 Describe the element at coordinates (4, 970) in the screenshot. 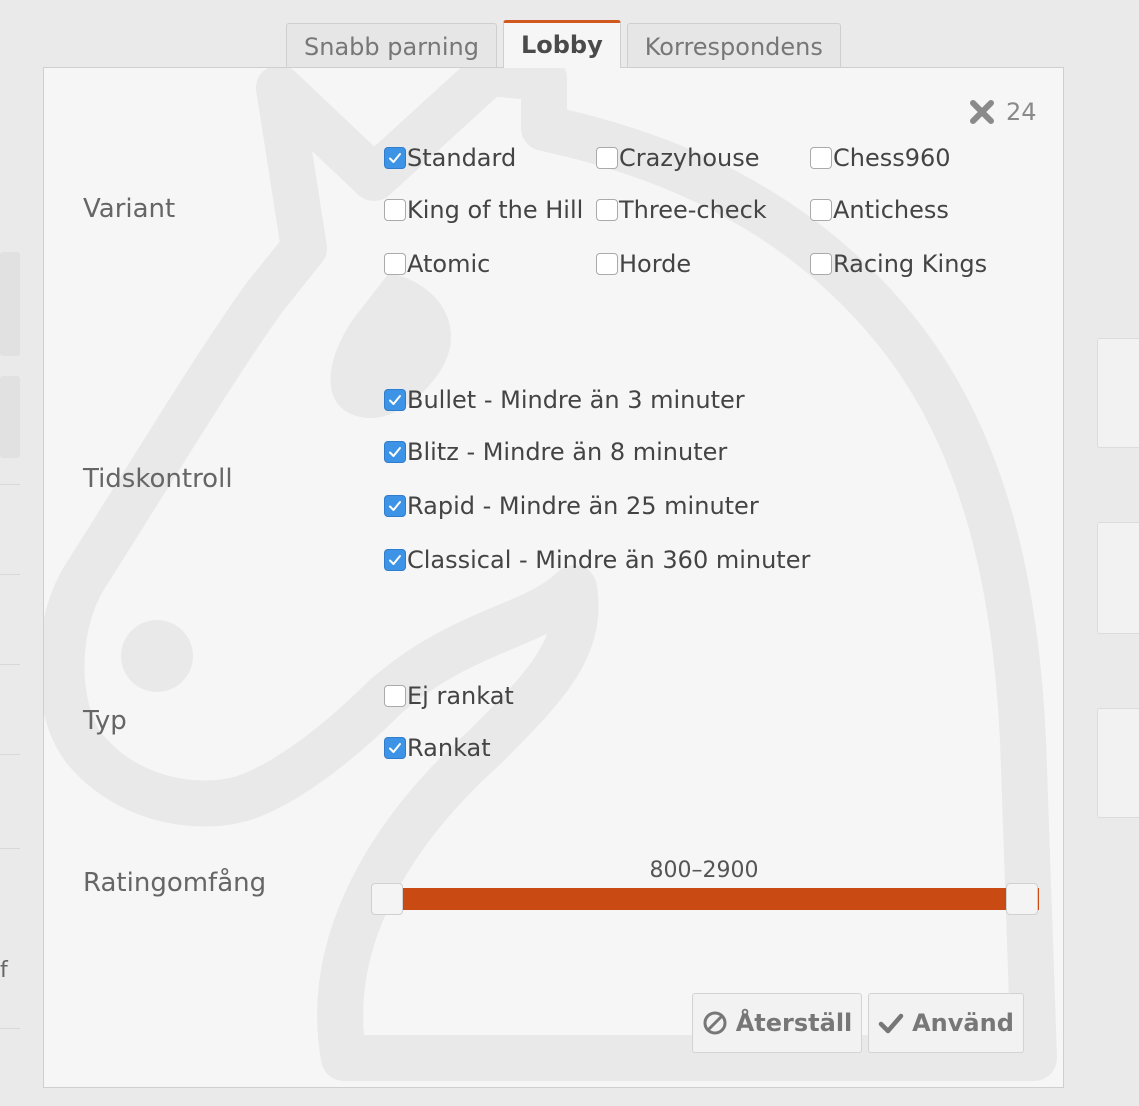

I see `background-text-fragment: f` at that location.